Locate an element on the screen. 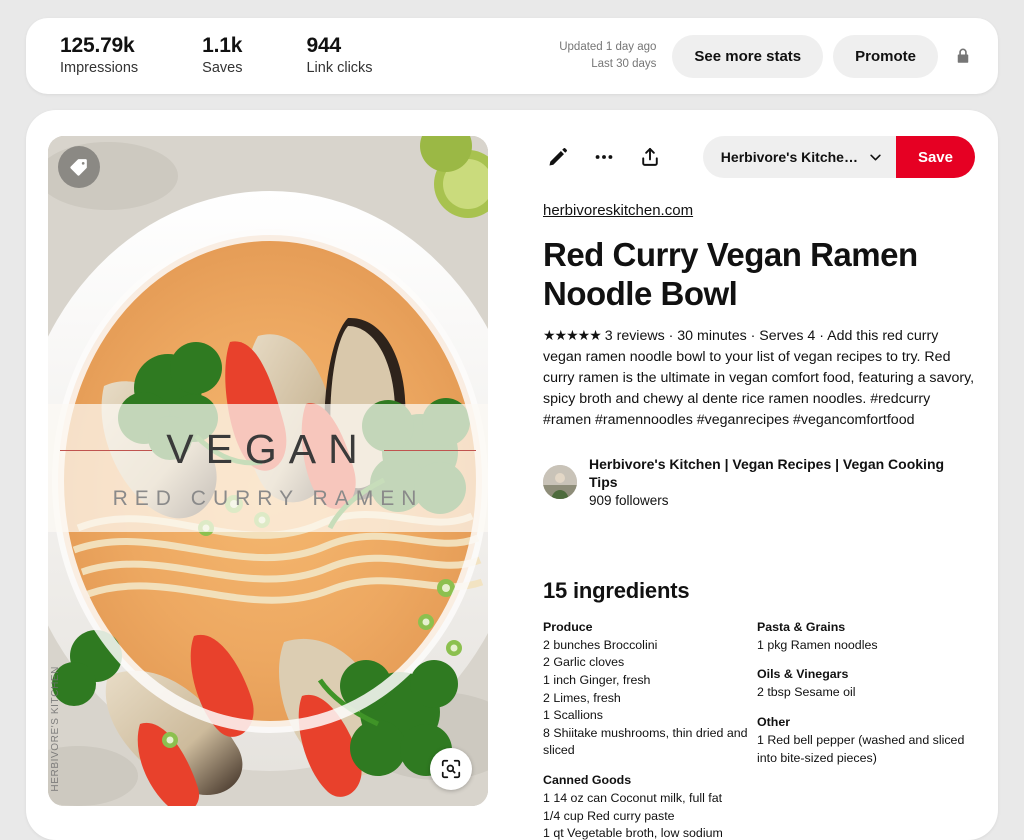 This screenshot has height=840, width=1024. updated-range: Last 30 days is located at coordinates (624, 64).